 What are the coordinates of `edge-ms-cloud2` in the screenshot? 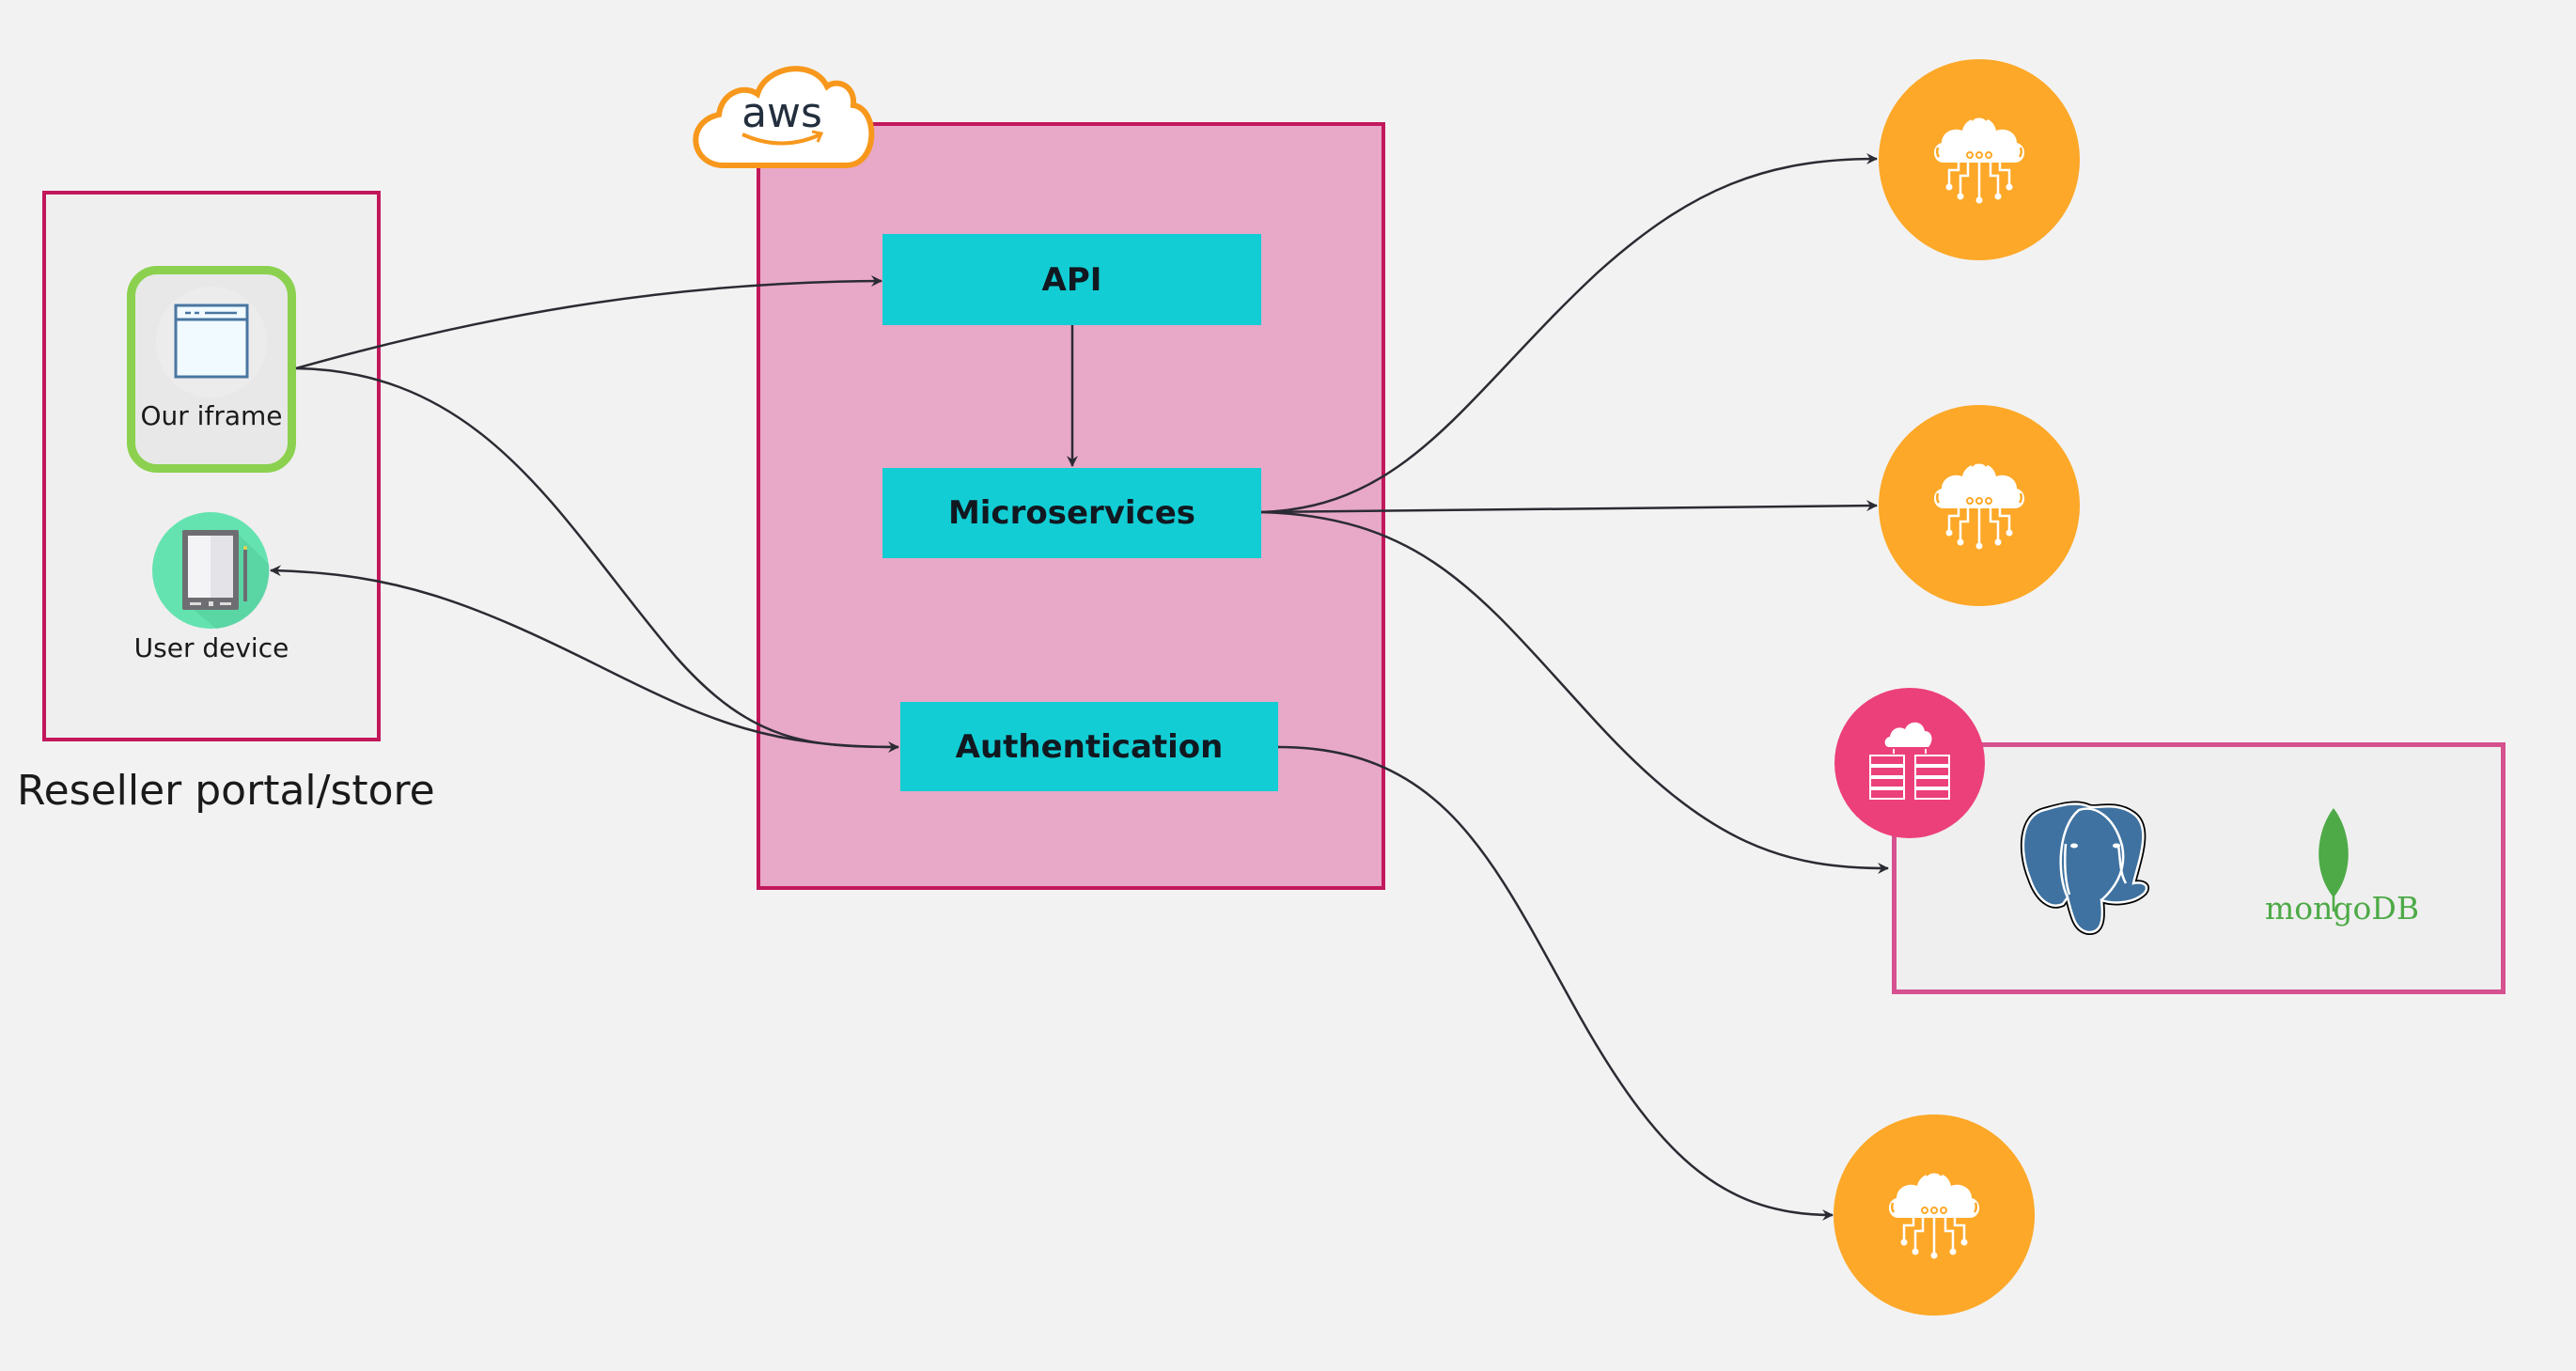 It's located at (1569, 507).